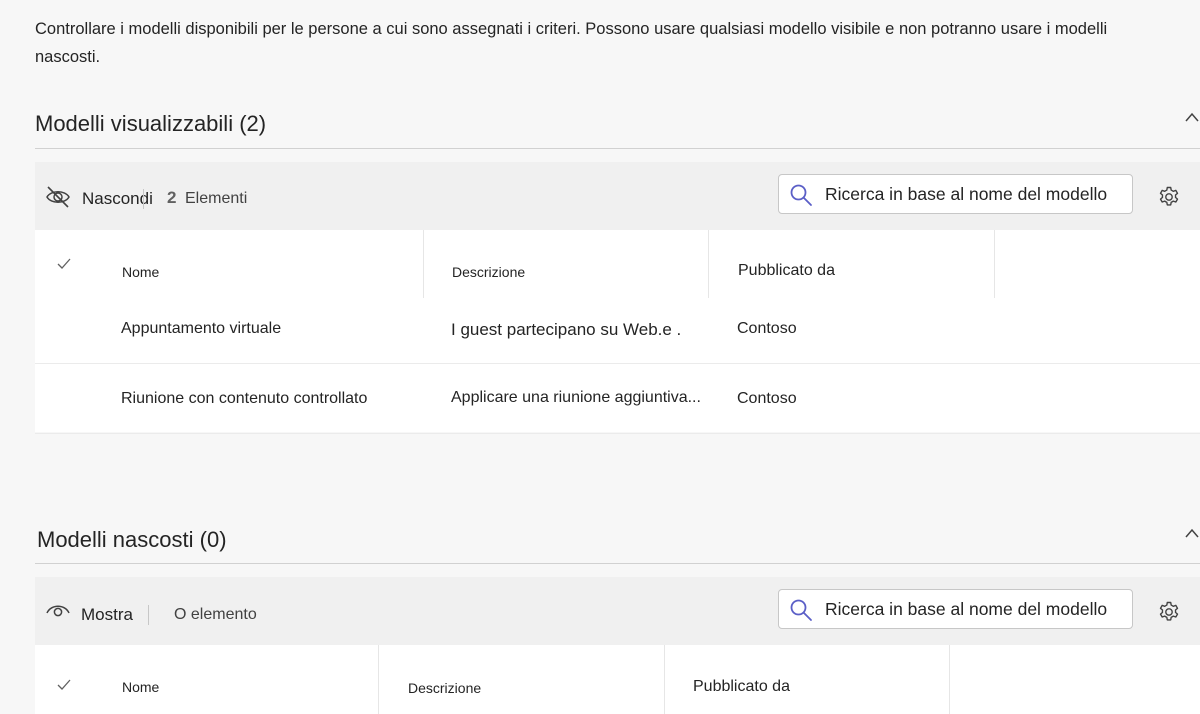 Image resolution: width=1200 pixels, height=714 pixels. Describe the element at coordinates (617, 611) in the screenshot. I see `hidden-models-toolbar: Mostra O elemento` at that location.